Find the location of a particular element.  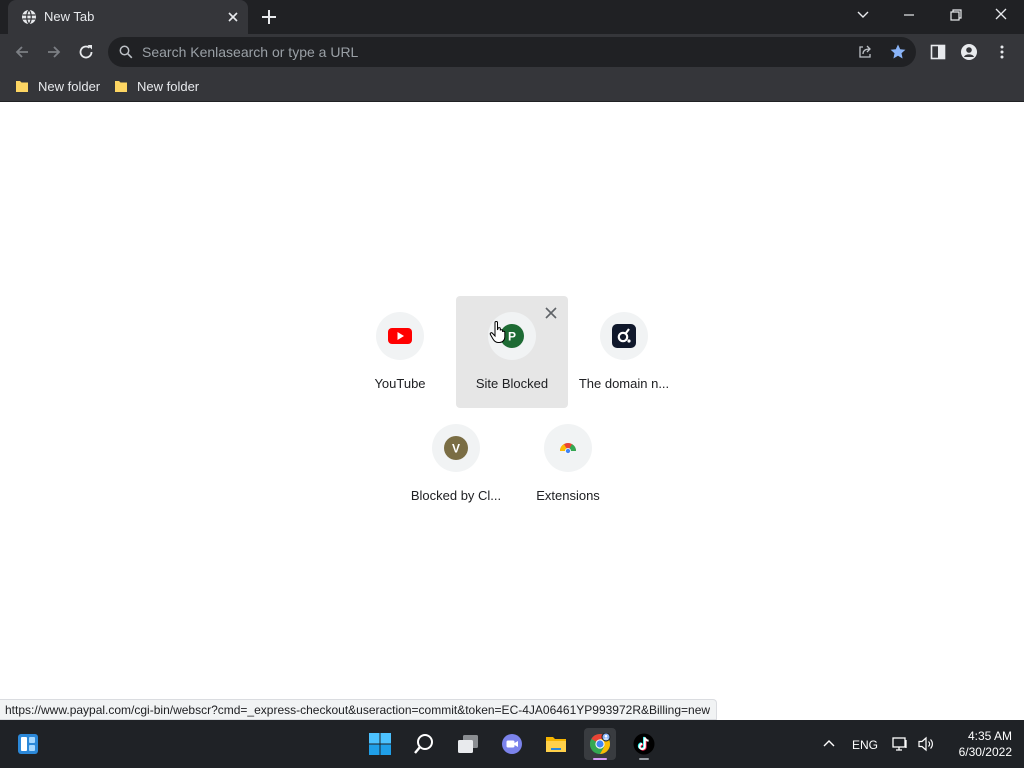

profile-icon is located at coordinates (969, 52).